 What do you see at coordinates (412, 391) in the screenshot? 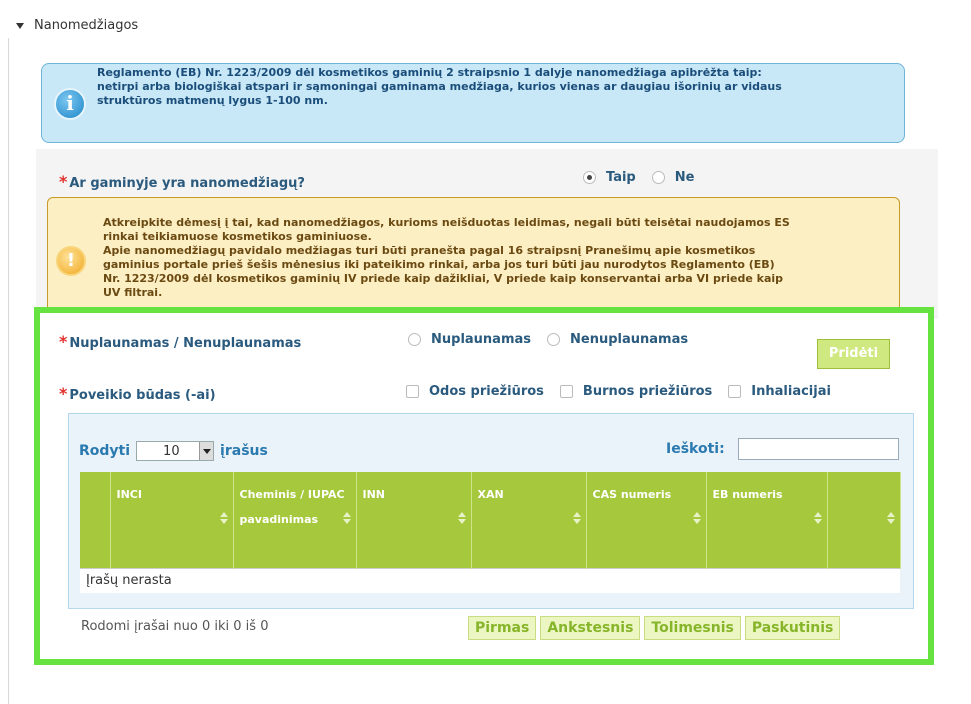
I see `checkbox-skin-input` at bounding box center [412, 391].